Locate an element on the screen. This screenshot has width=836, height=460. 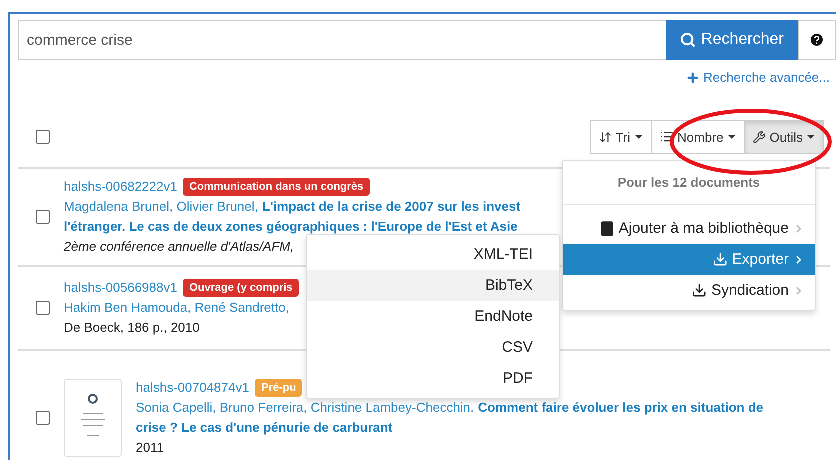
toolbar-dropdown-button: Outils is located at coordinates (784, 137).